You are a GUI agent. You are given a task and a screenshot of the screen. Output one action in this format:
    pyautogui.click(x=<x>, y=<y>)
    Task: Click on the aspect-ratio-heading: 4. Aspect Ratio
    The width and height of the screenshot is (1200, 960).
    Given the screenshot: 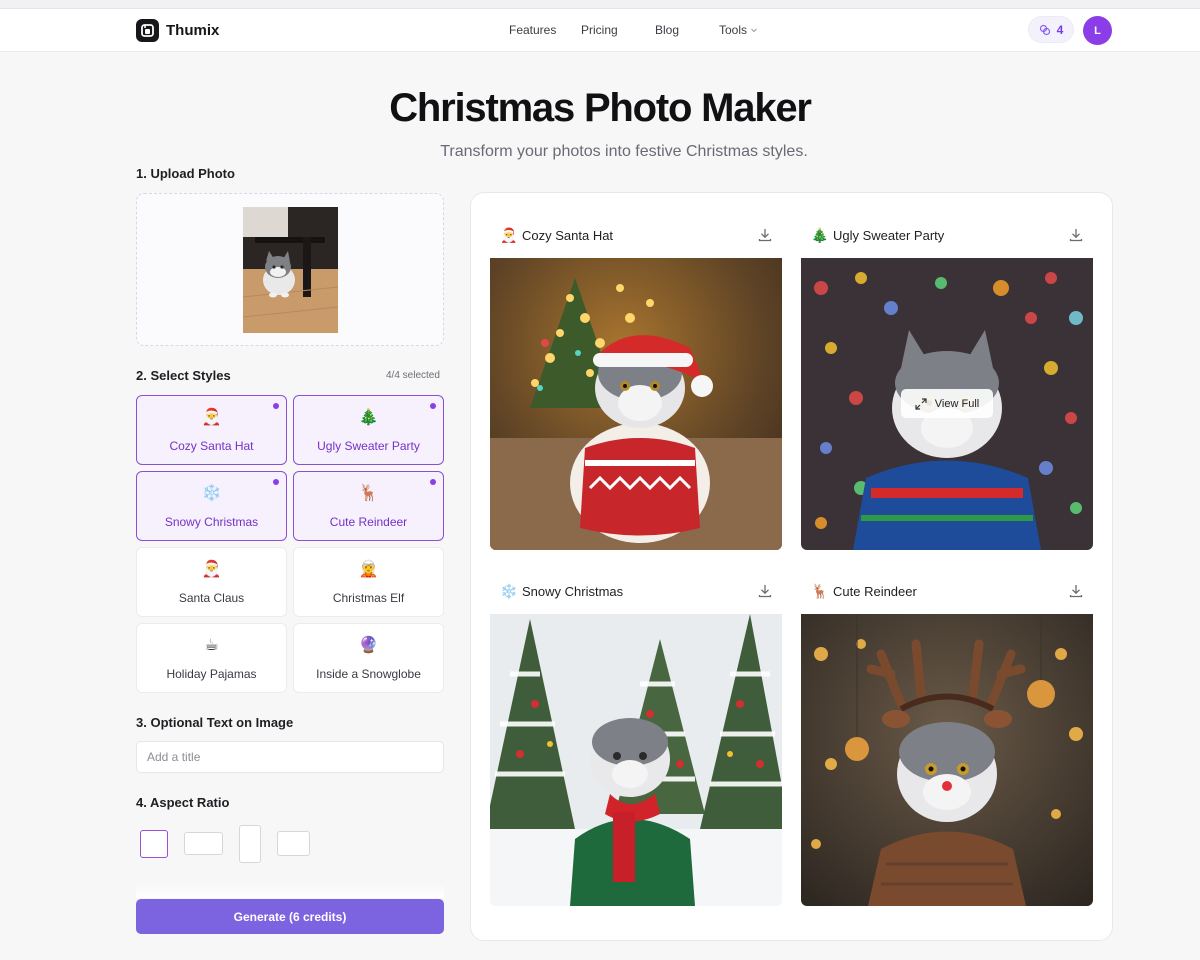 What is the action you would take?
    pyautogui.click(x=183, y=802)
    